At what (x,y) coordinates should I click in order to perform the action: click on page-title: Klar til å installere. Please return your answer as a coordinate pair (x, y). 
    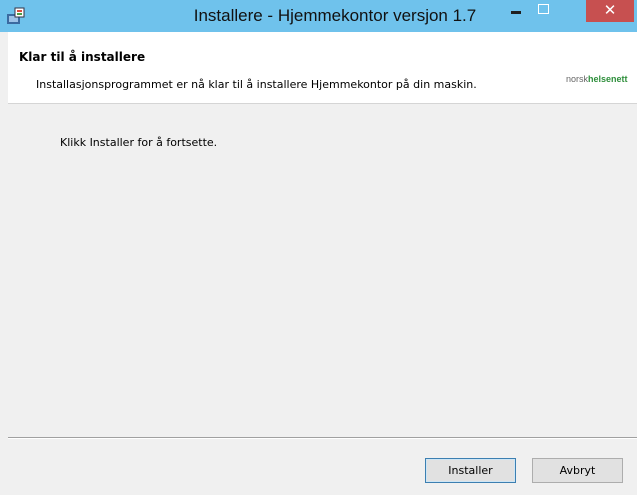
    Looking at the image, I should click on (82, 57).